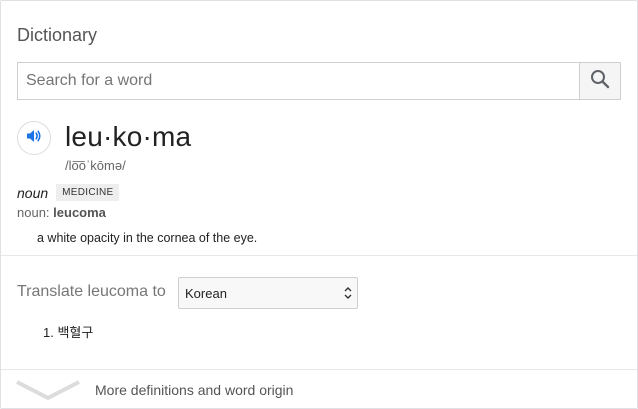 Image resolution: width=638 pixels, height=409 pixels. I want to click on language-select-value: Korean, so click(206, 293).